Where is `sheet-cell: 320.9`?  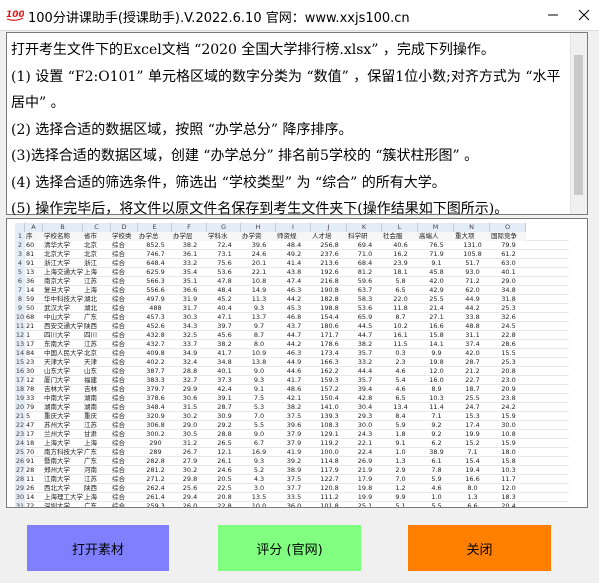
sheet-cell: 320.9 is located at coordinates (155, 416).